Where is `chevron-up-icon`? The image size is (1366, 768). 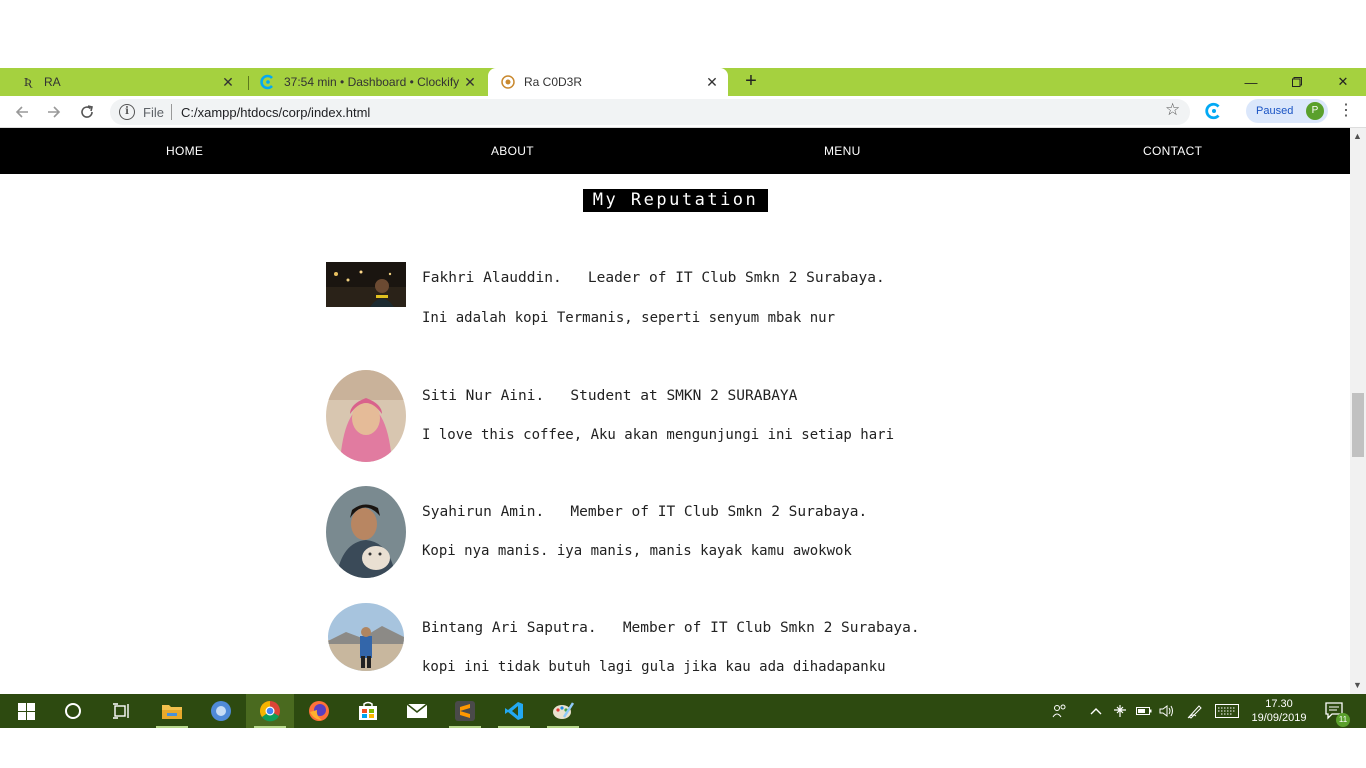
chevron-up-icon is located at coordinates (1096, 711).